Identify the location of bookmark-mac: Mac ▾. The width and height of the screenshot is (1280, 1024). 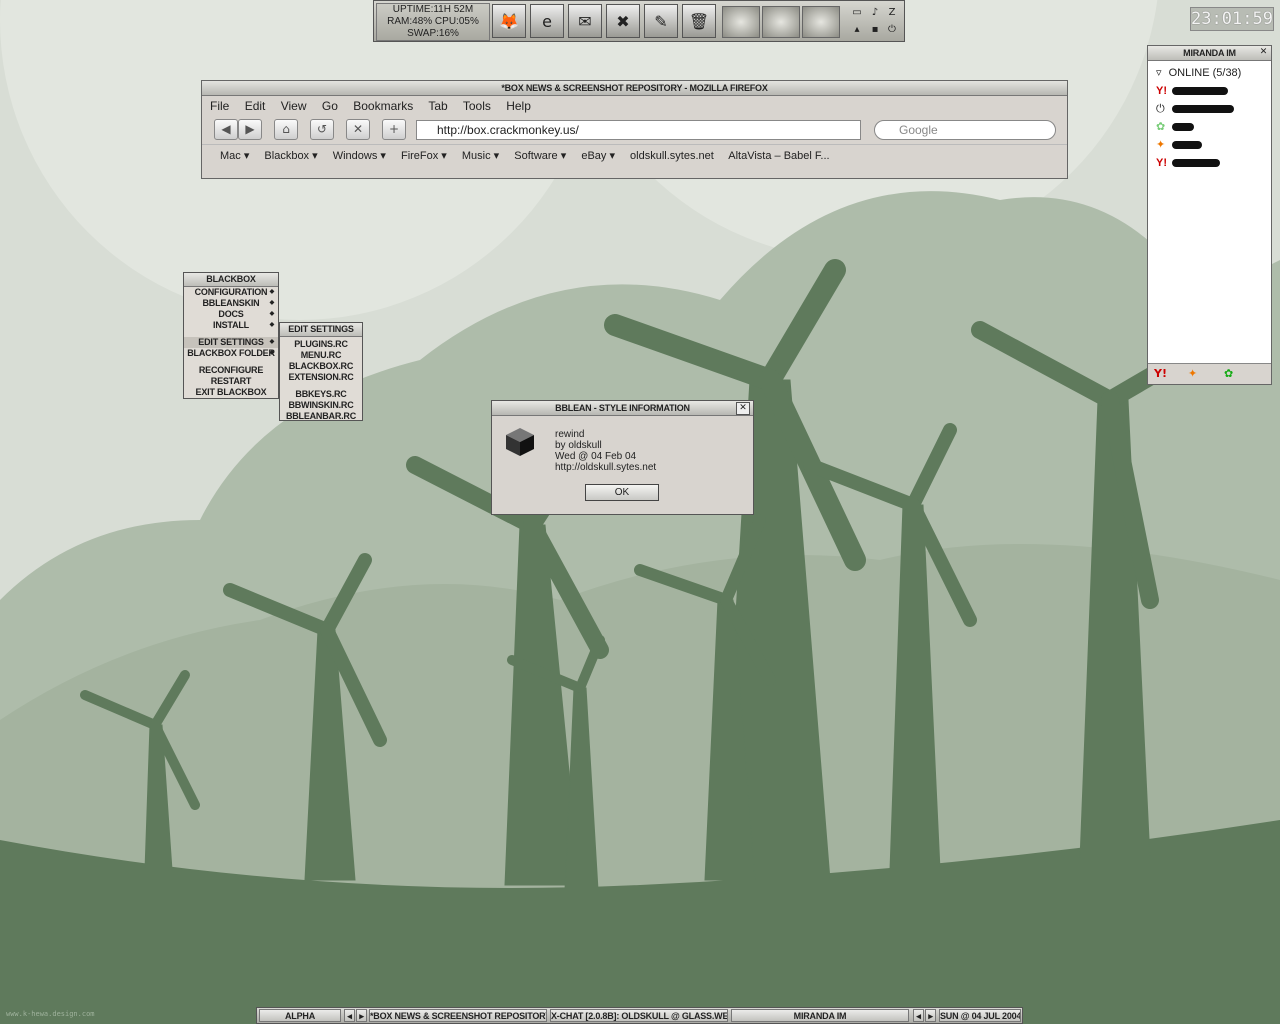
(234, 156).